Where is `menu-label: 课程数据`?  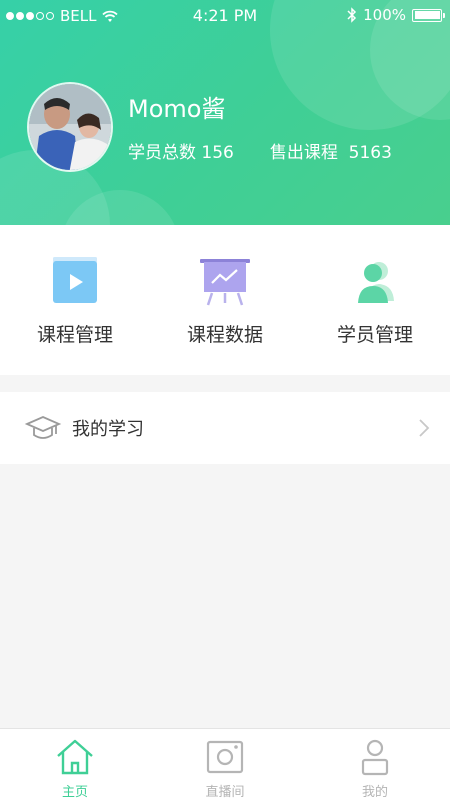 menu-label: 课程数据 is located at coordinates (224, 335).